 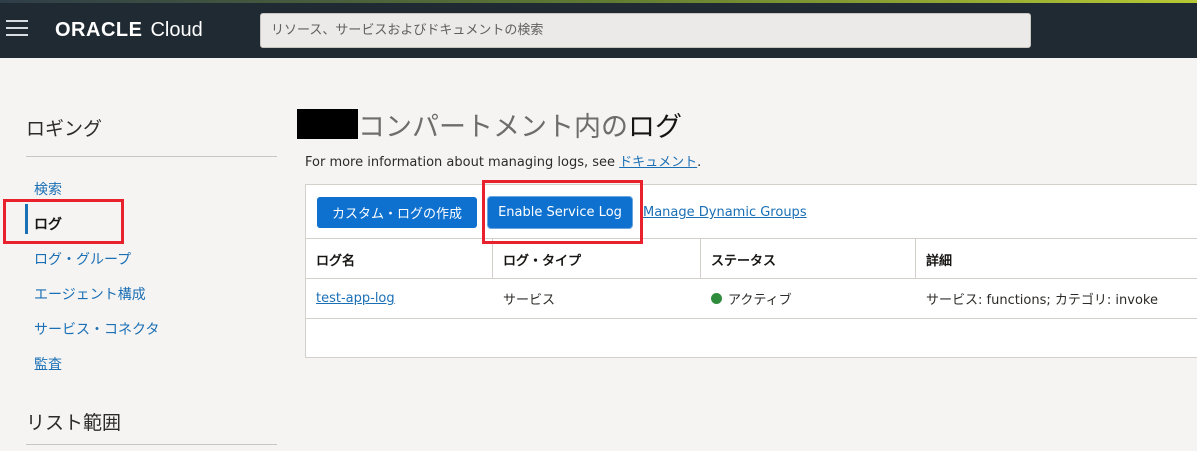 I want to click on column-header-details: 詳細, so click(x=1056, y=259).